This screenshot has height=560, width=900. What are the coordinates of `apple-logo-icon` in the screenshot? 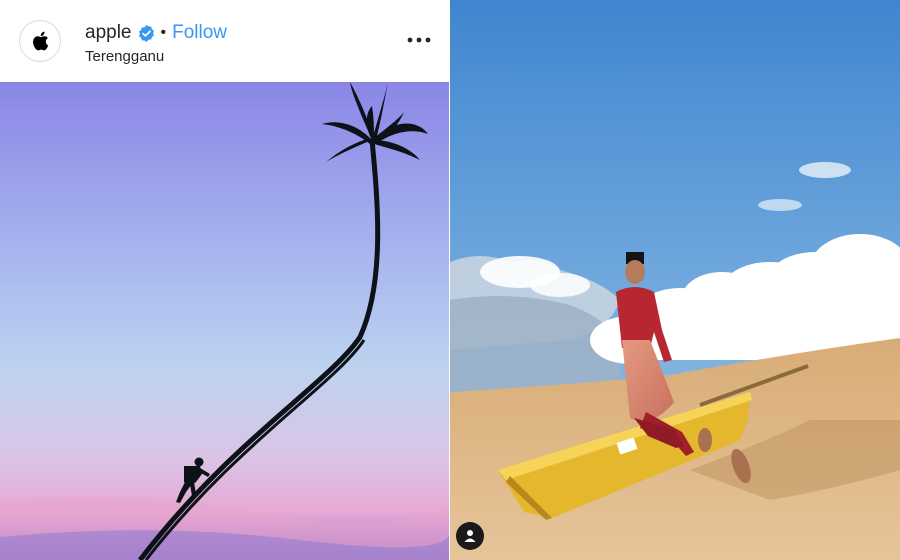 It's located at (41, 41).